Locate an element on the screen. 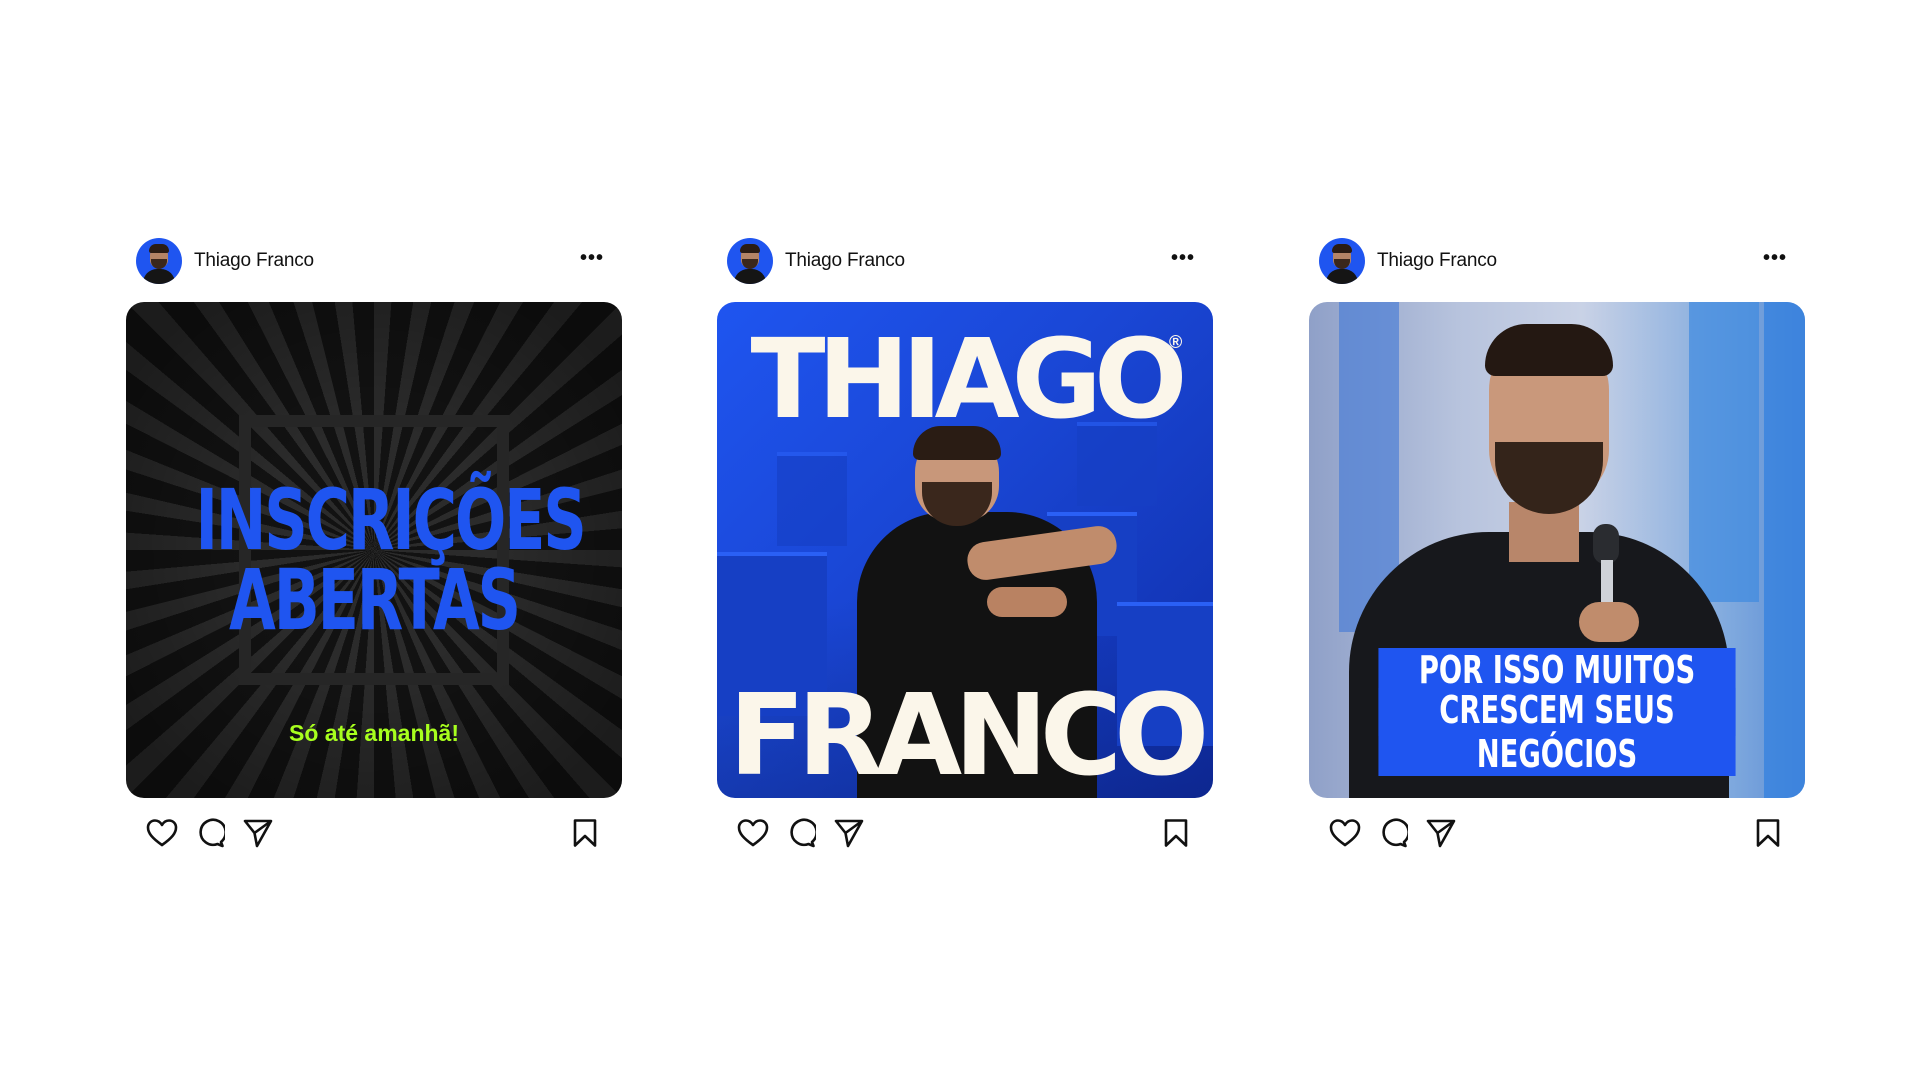 The image size is (1920, 1080). headline-line-2: ABERTAS is located at coordinates (375, 600).